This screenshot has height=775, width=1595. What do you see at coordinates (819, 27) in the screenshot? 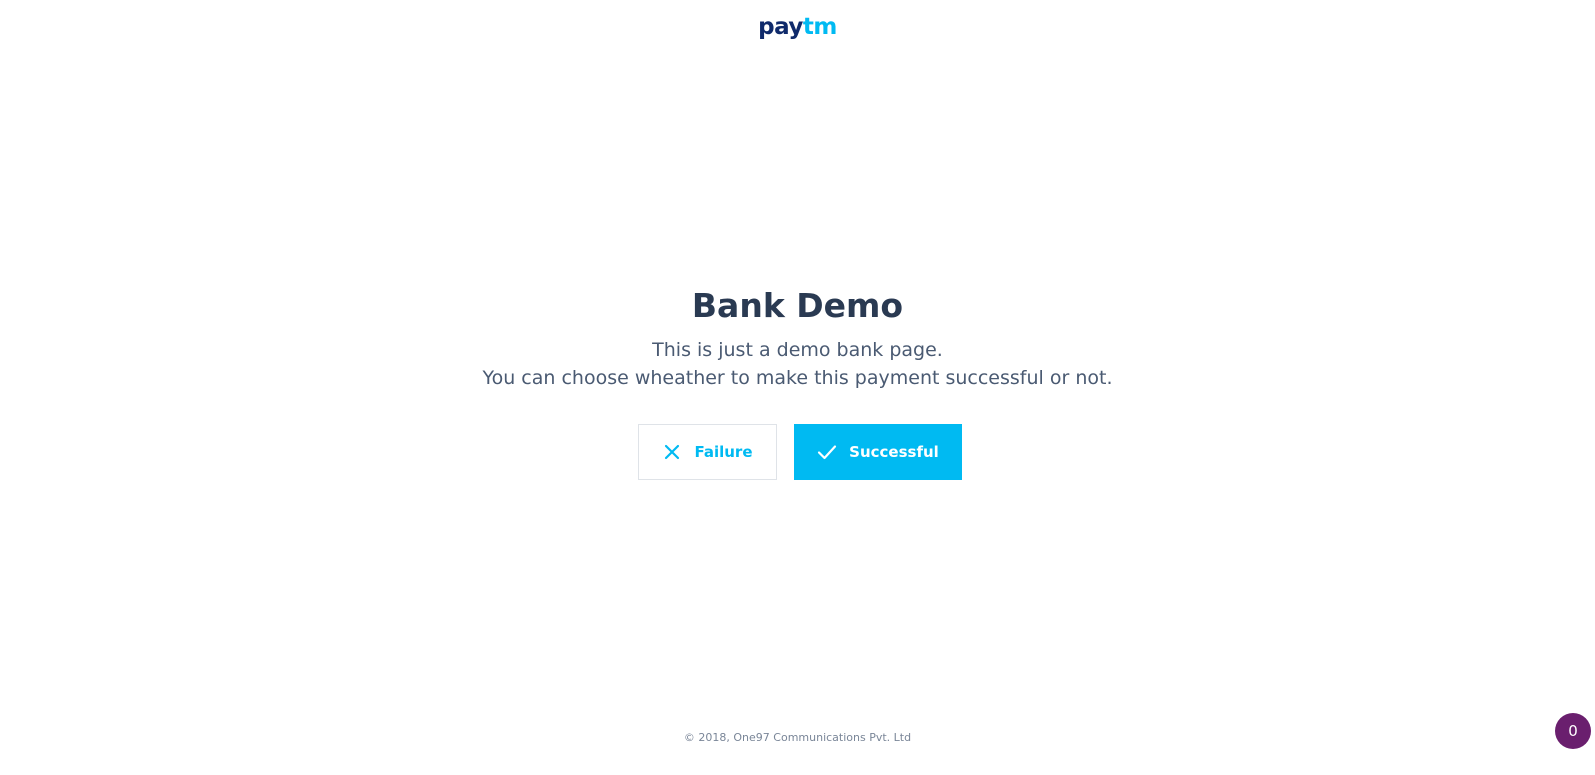
I see `logo-tm-text: tm` at bounding box center [819, 27].